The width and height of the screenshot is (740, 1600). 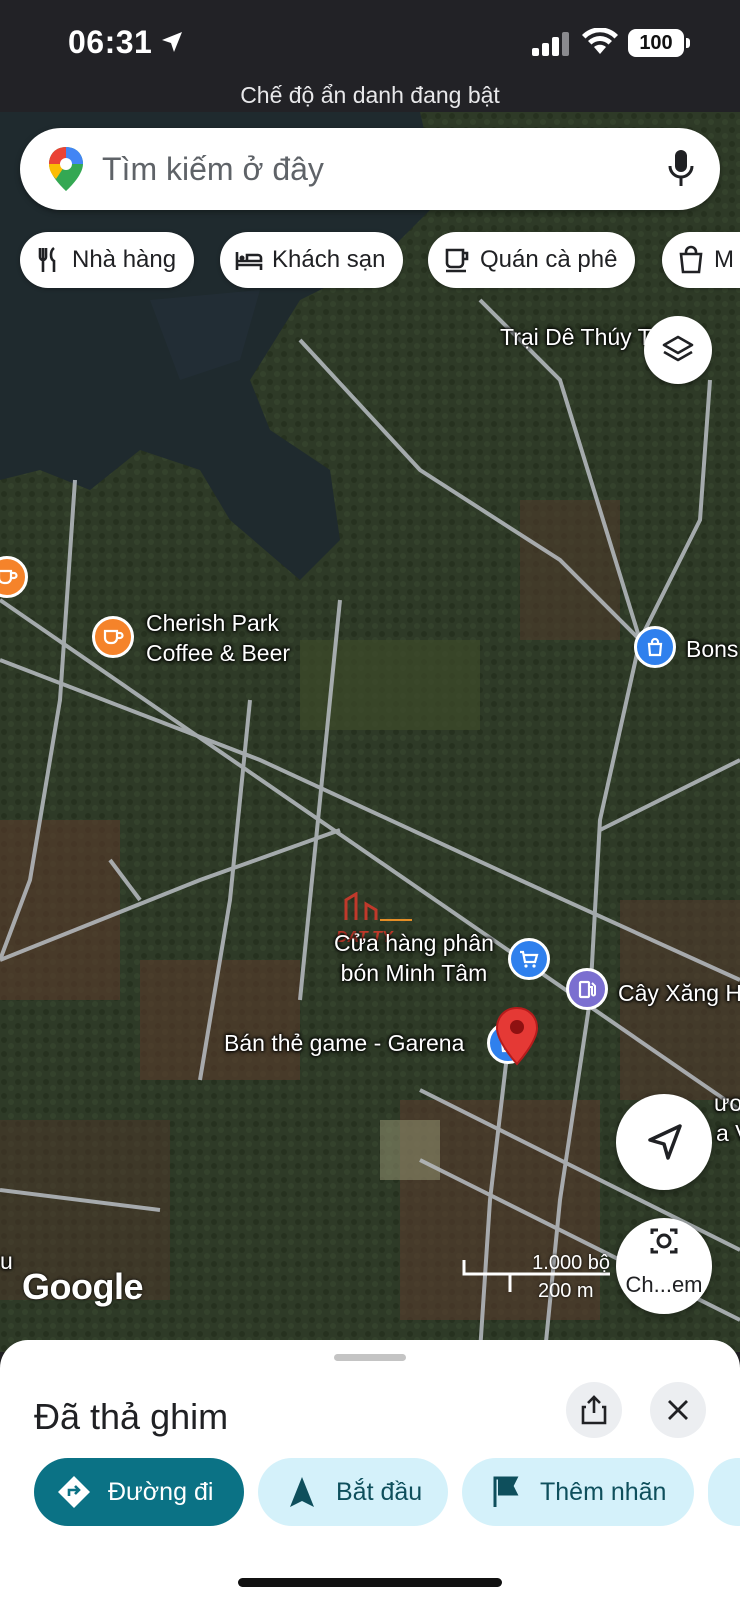 I want to click on cherish-park-coffee-icon, so click(x=113, y=637).